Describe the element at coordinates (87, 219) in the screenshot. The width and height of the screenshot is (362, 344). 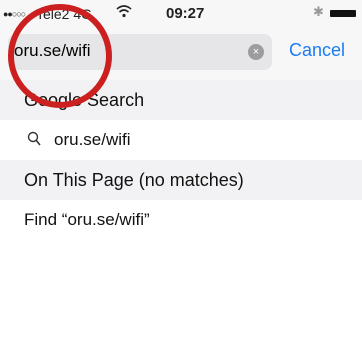
I see `find-on-page-label: Find “oru.se/wifi”` at that location.